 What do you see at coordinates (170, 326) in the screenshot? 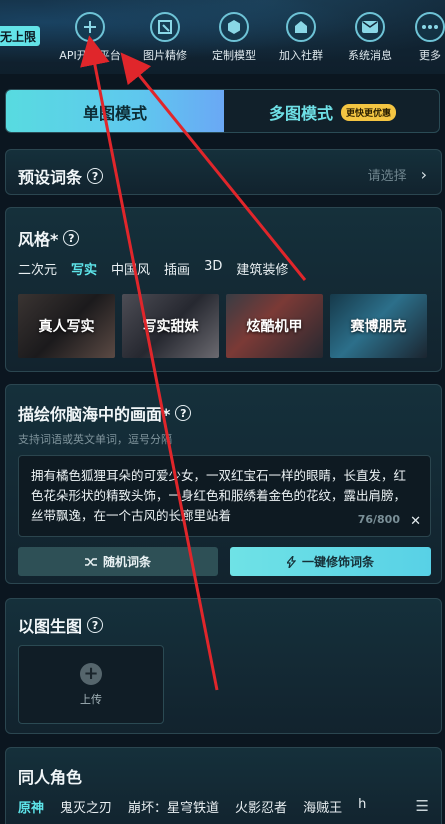
I see `style-thumb: 写实甜妹` at bounding box center [170, 326].